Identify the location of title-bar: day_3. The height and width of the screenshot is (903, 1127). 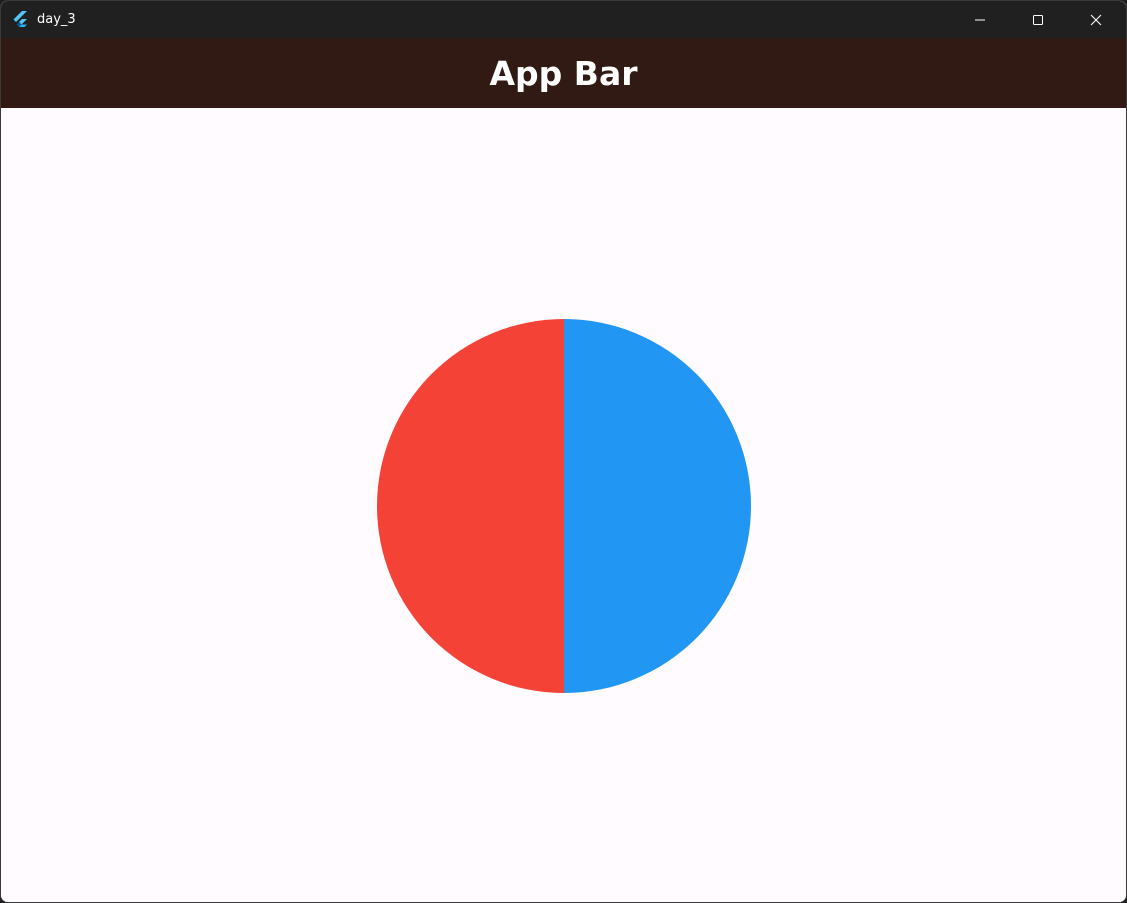
(563, 19).